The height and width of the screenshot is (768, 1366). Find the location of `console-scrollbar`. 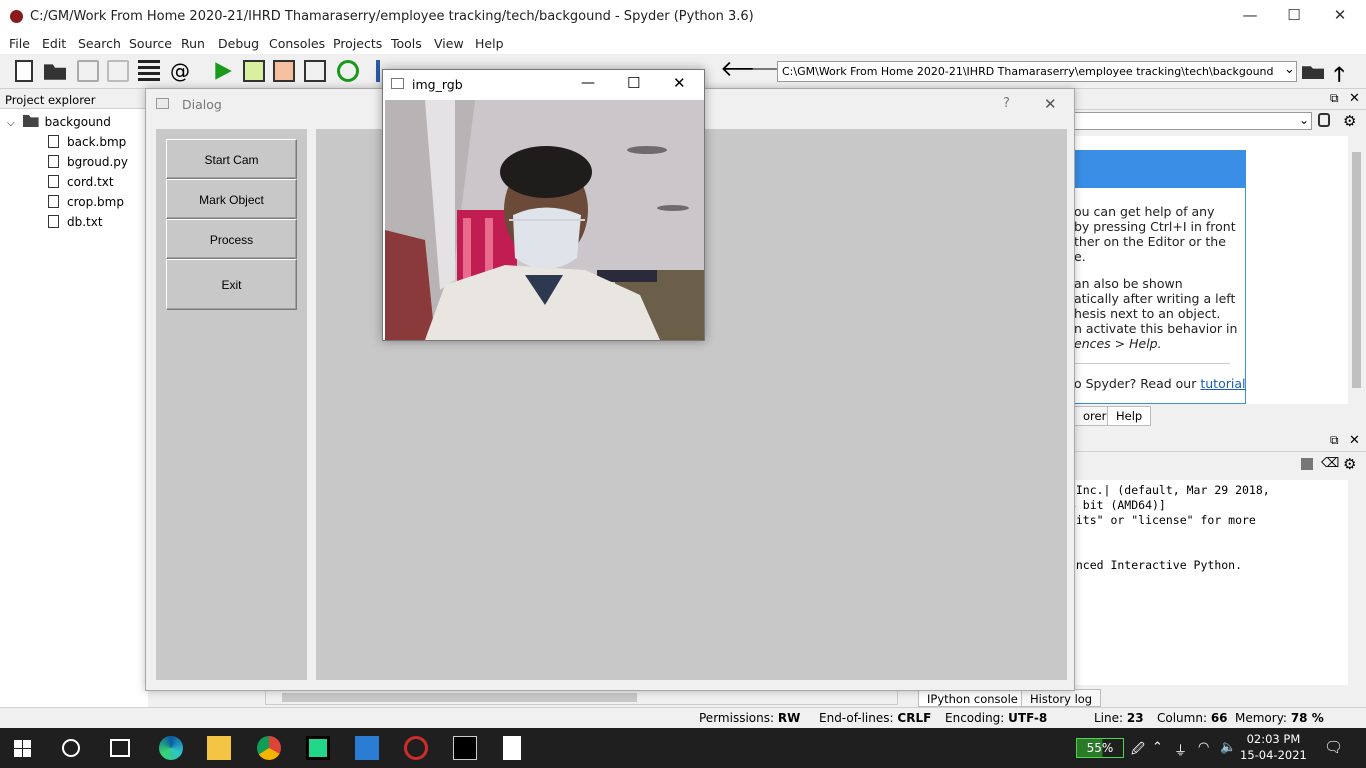

console-scrollbar is located at coordinates (1356, 582).